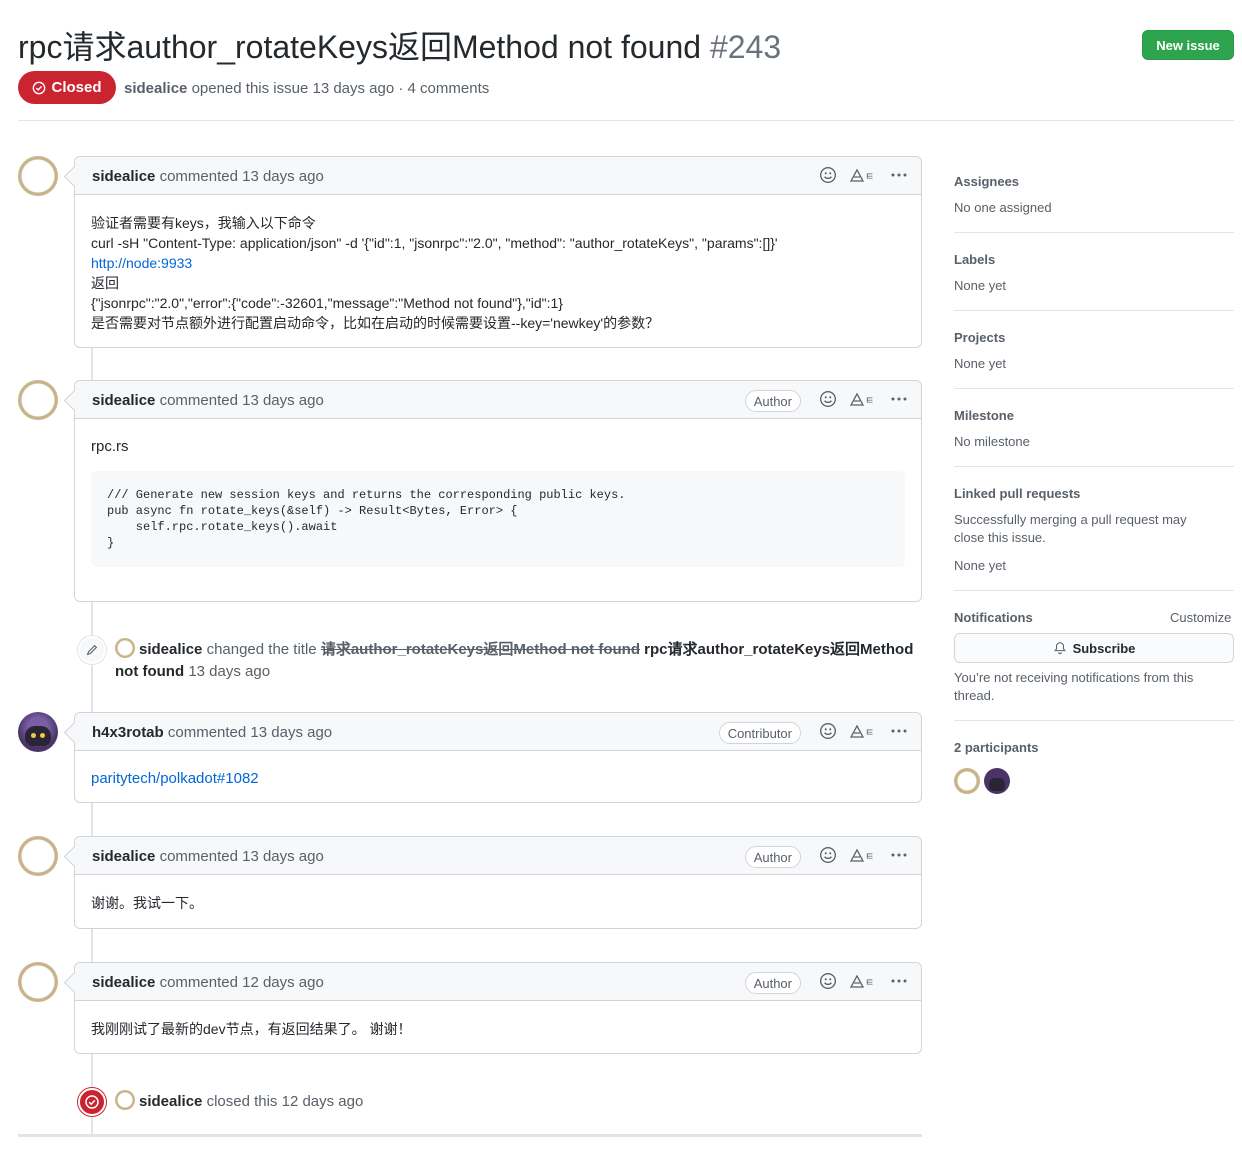 The width and height of the screenshot is (1242, 1156). Describe the element at coordinates (626, 120) in the screenshot. I see `header-divider` at that location.